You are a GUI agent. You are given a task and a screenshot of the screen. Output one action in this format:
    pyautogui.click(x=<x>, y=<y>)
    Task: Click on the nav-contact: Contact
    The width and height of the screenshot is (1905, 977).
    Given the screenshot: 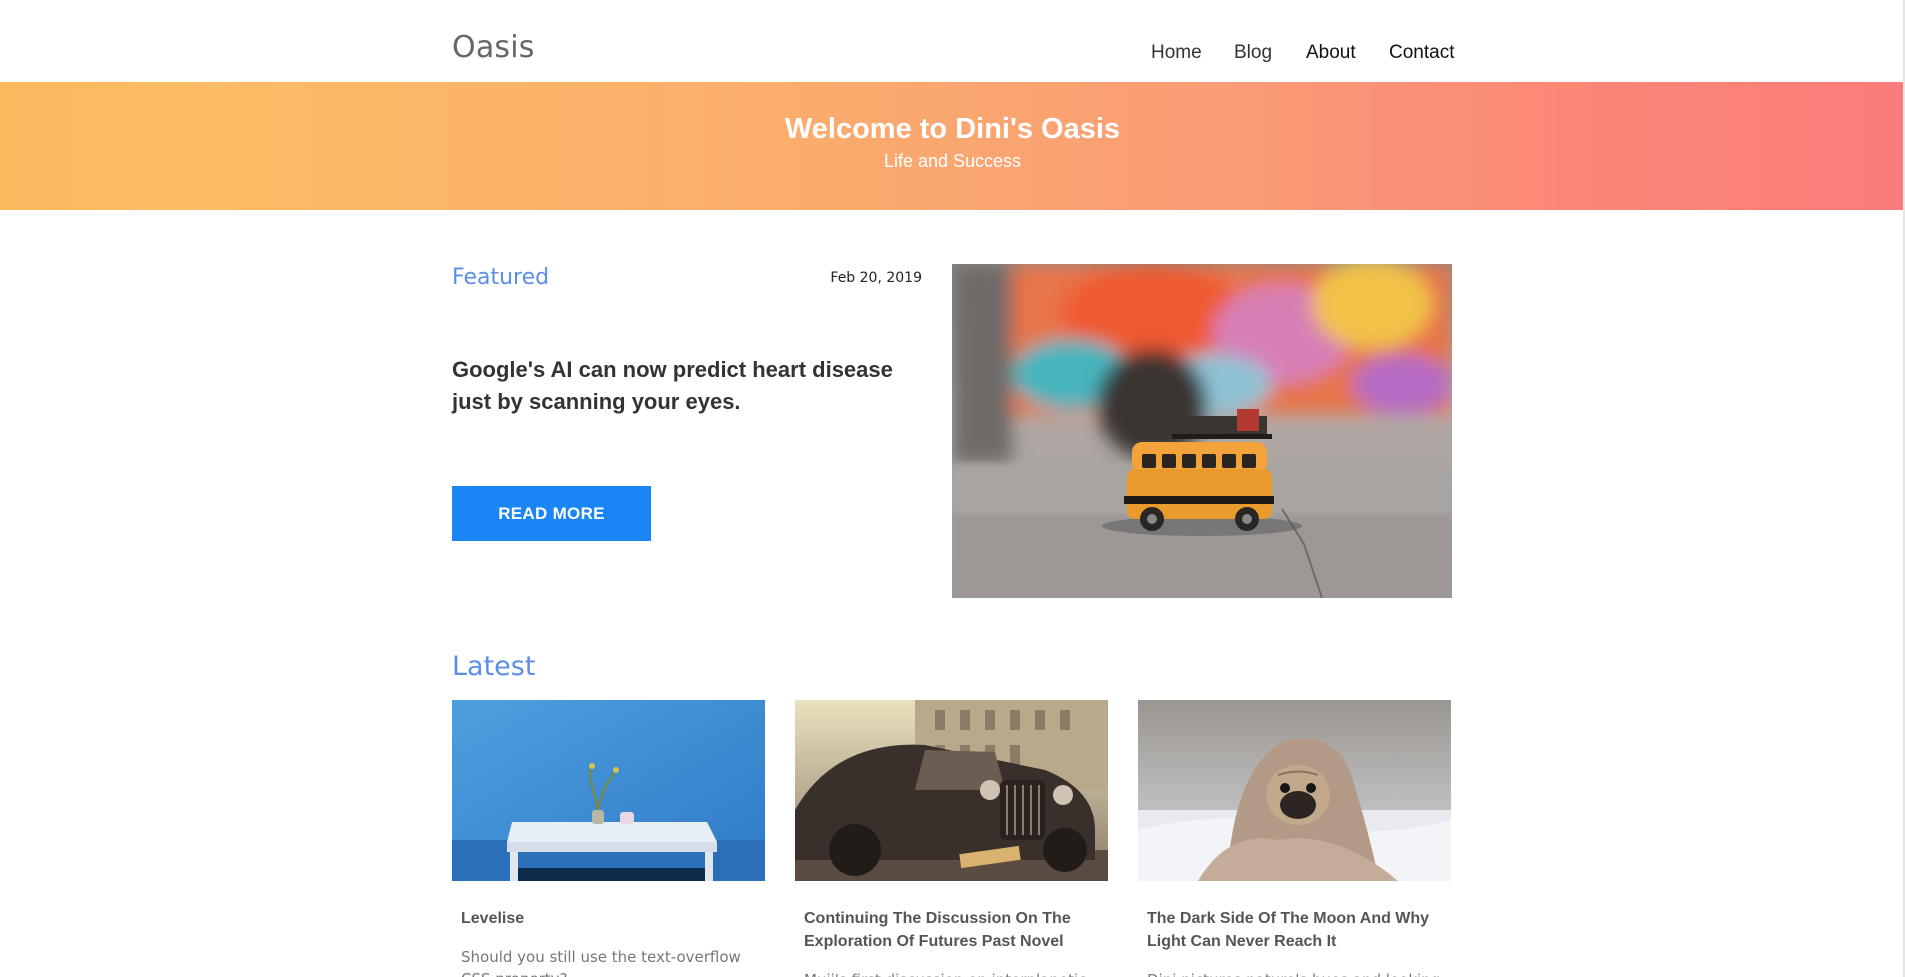 What is the action you would take?
    pyautogui.click(x=1421, y=53)
    